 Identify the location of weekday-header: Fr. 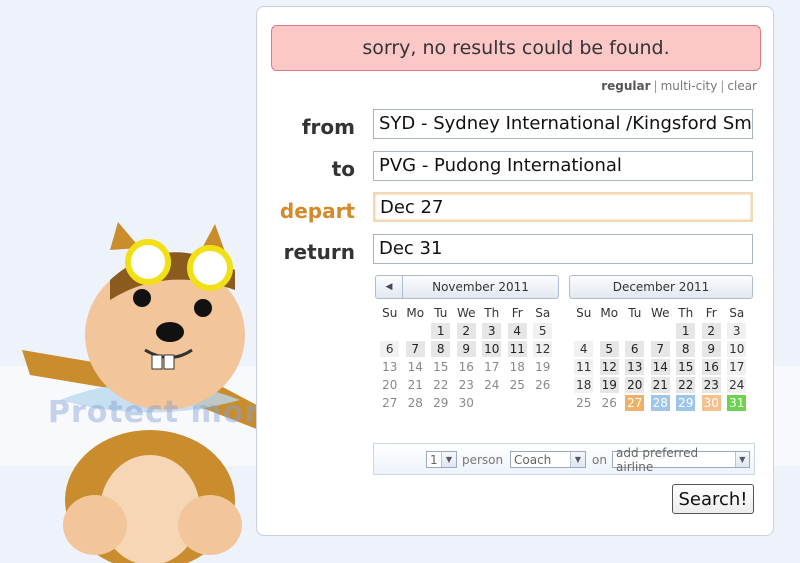
(711, 313).